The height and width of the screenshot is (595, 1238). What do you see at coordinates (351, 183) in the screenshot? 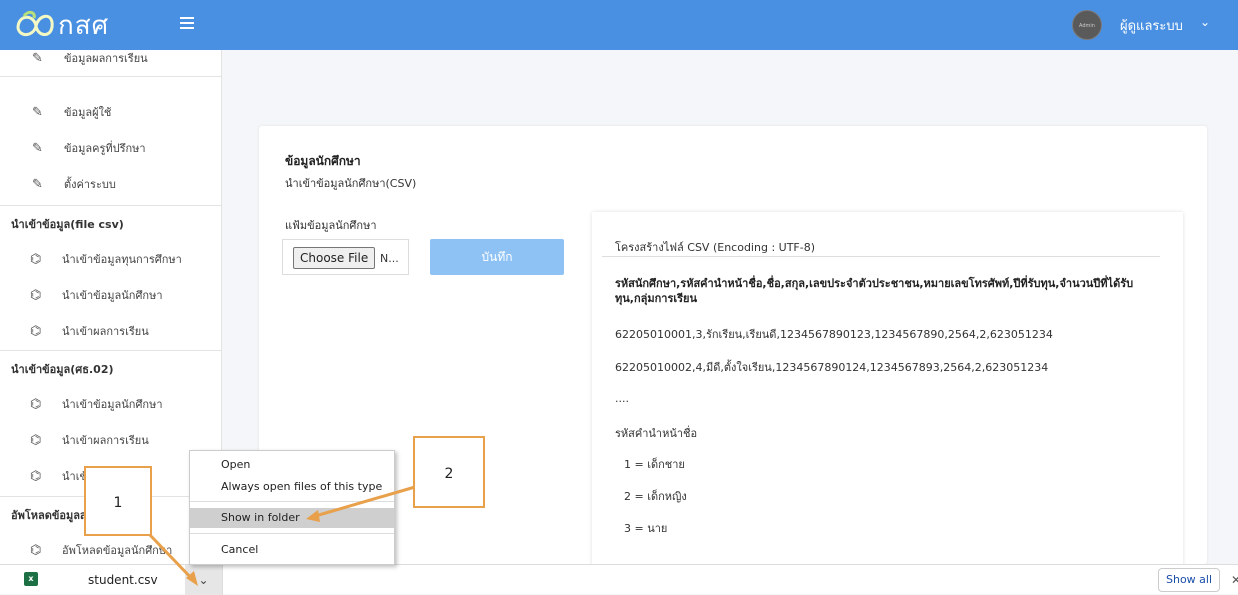
I see `page-subtitle: นำเข้าข้อมูลนักศึกษา(CSV)` at bounding box center [351, 183].